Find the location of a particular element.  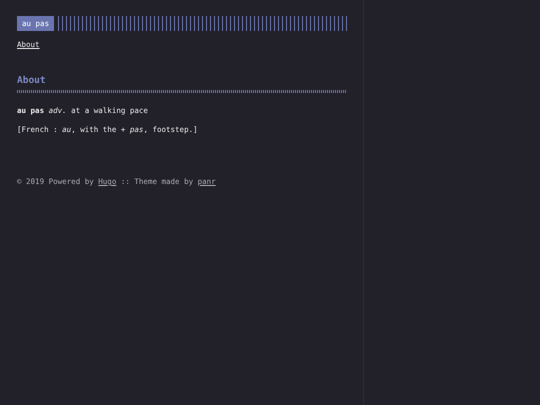

page-title: About is located at coordinates (31, 80).